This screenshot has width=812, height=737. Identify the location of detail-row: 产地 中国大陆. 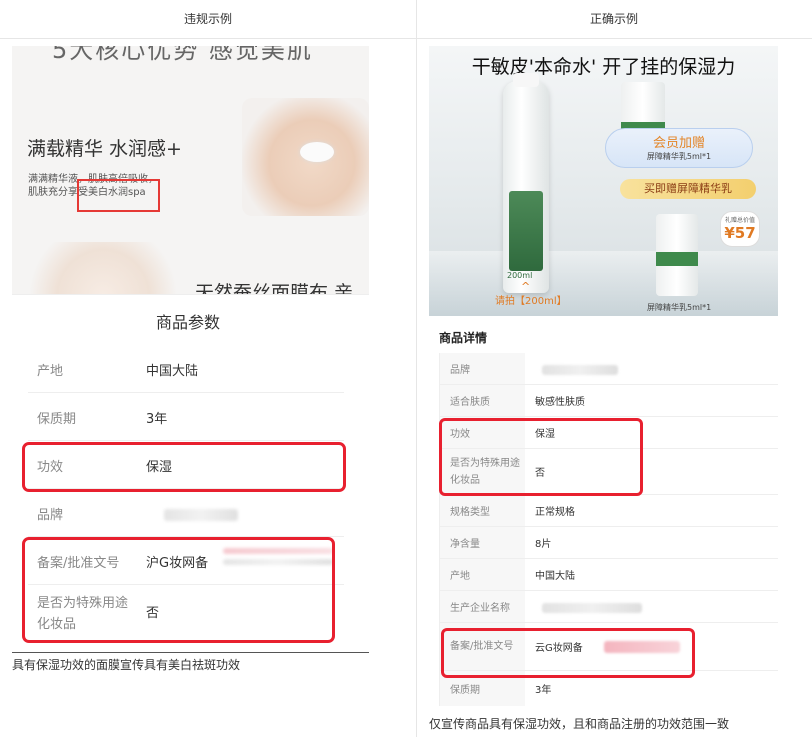
(609, 575).